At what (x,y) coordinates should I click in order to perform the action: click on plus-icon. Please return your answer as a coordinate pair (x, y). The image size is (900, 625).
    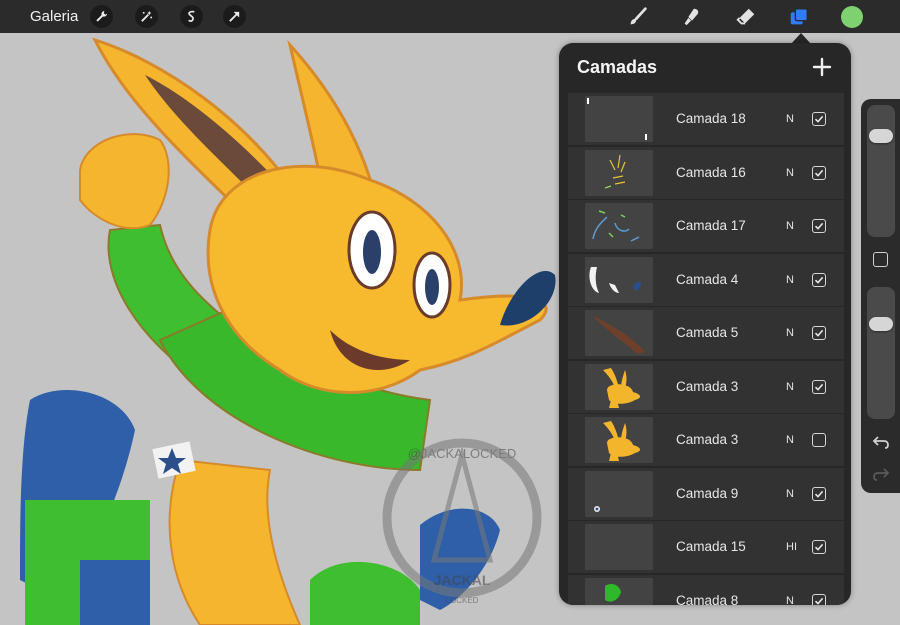
    Looking at the image, I should click on (822, 67).